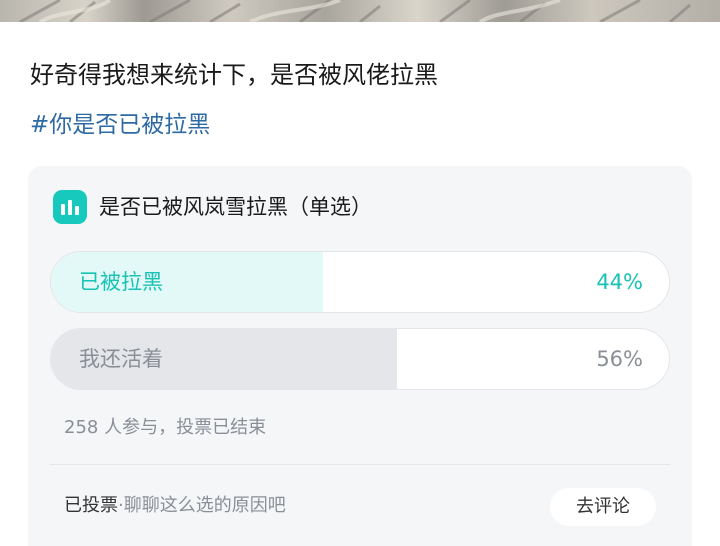  What do you see at coordinates (165, 427) in the screenshot?
I see `poll-participation: 258 人参与，投票已结束` at bounding box center [165, 427].